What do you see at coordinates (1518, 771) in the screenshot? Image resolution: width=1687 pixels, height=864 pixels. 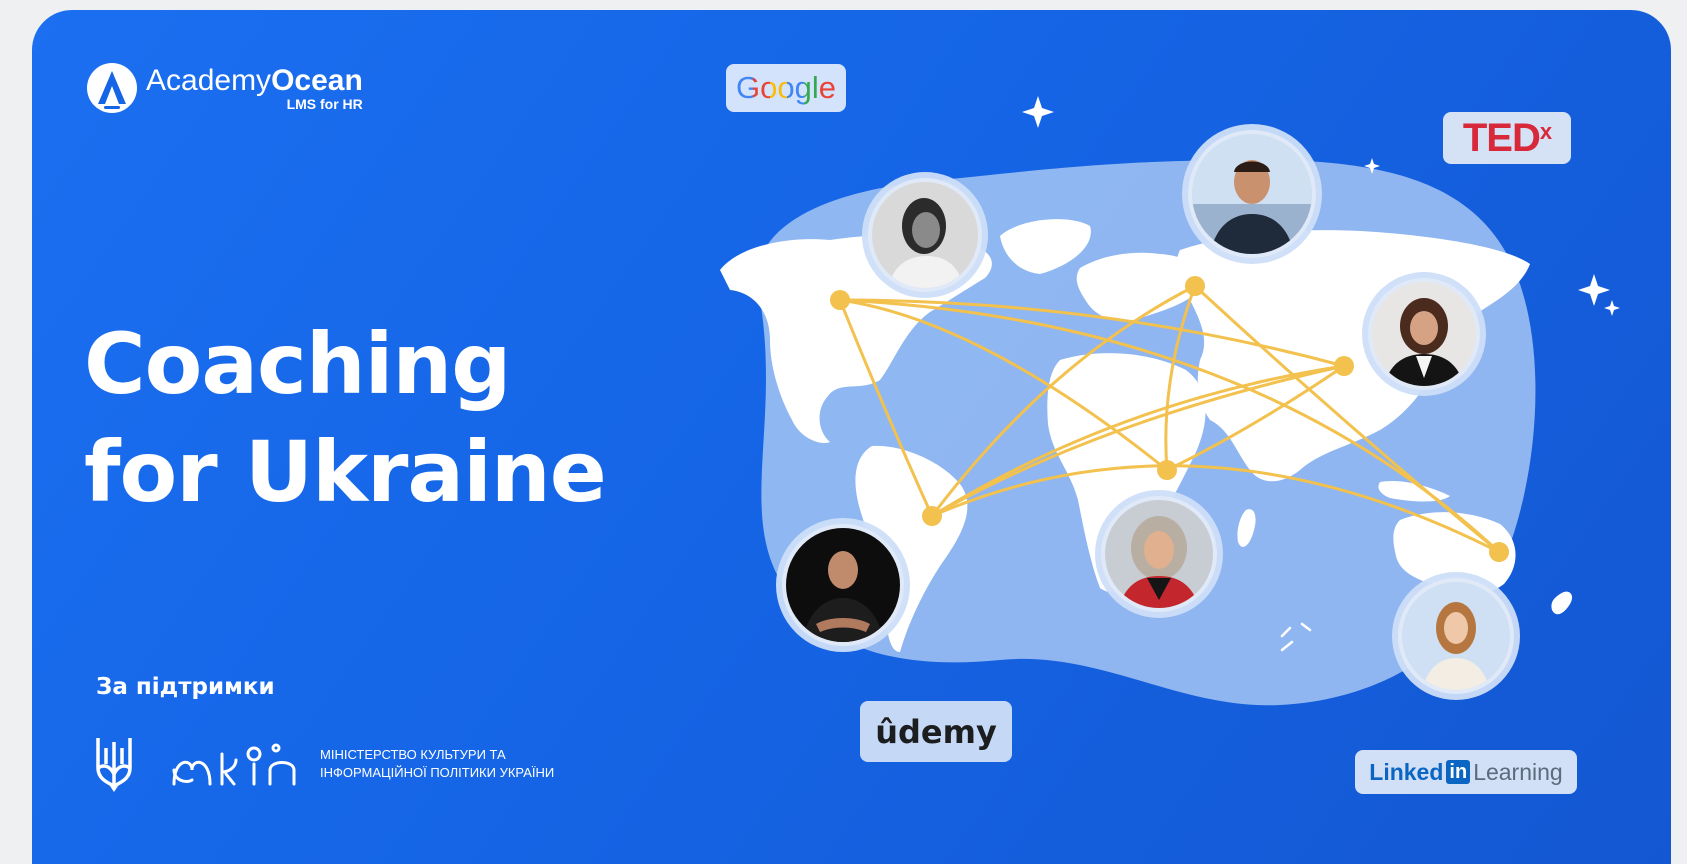 I see `linkedin-learning-word: Learning` at bounding box center [1518, 771].